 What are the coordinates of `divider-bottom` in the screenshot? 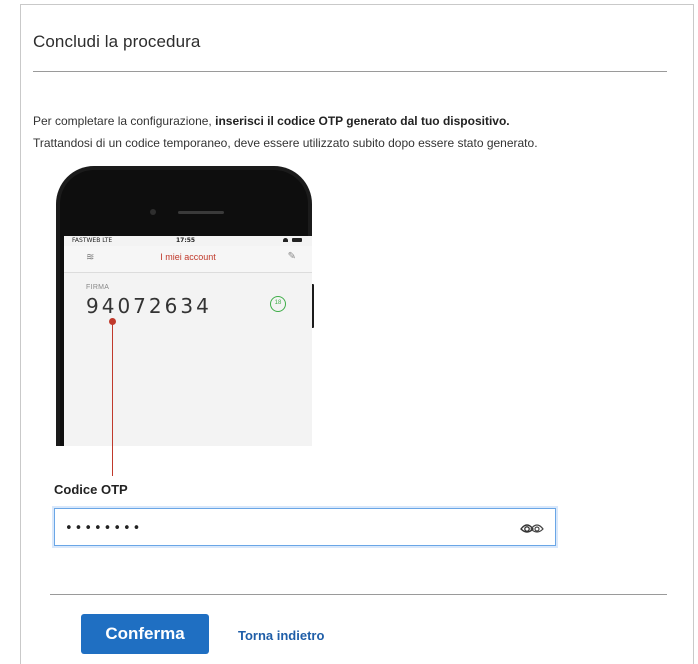 It's located at (358, 594).